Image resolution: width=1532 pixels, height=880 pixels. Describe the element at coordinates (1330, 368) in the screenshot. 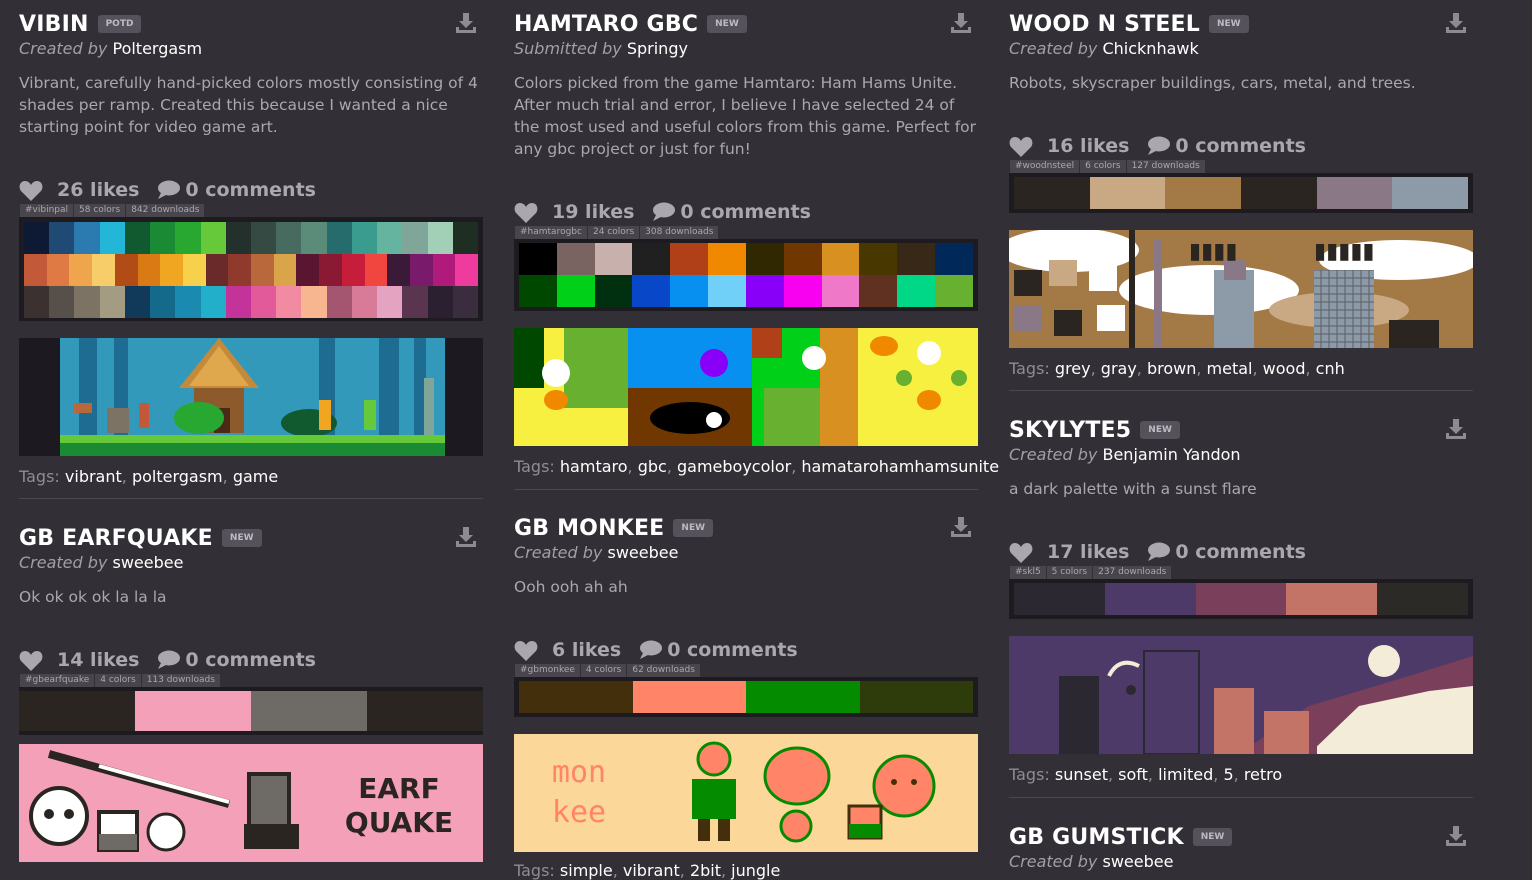

I see `tag-link: cnh` at that location.